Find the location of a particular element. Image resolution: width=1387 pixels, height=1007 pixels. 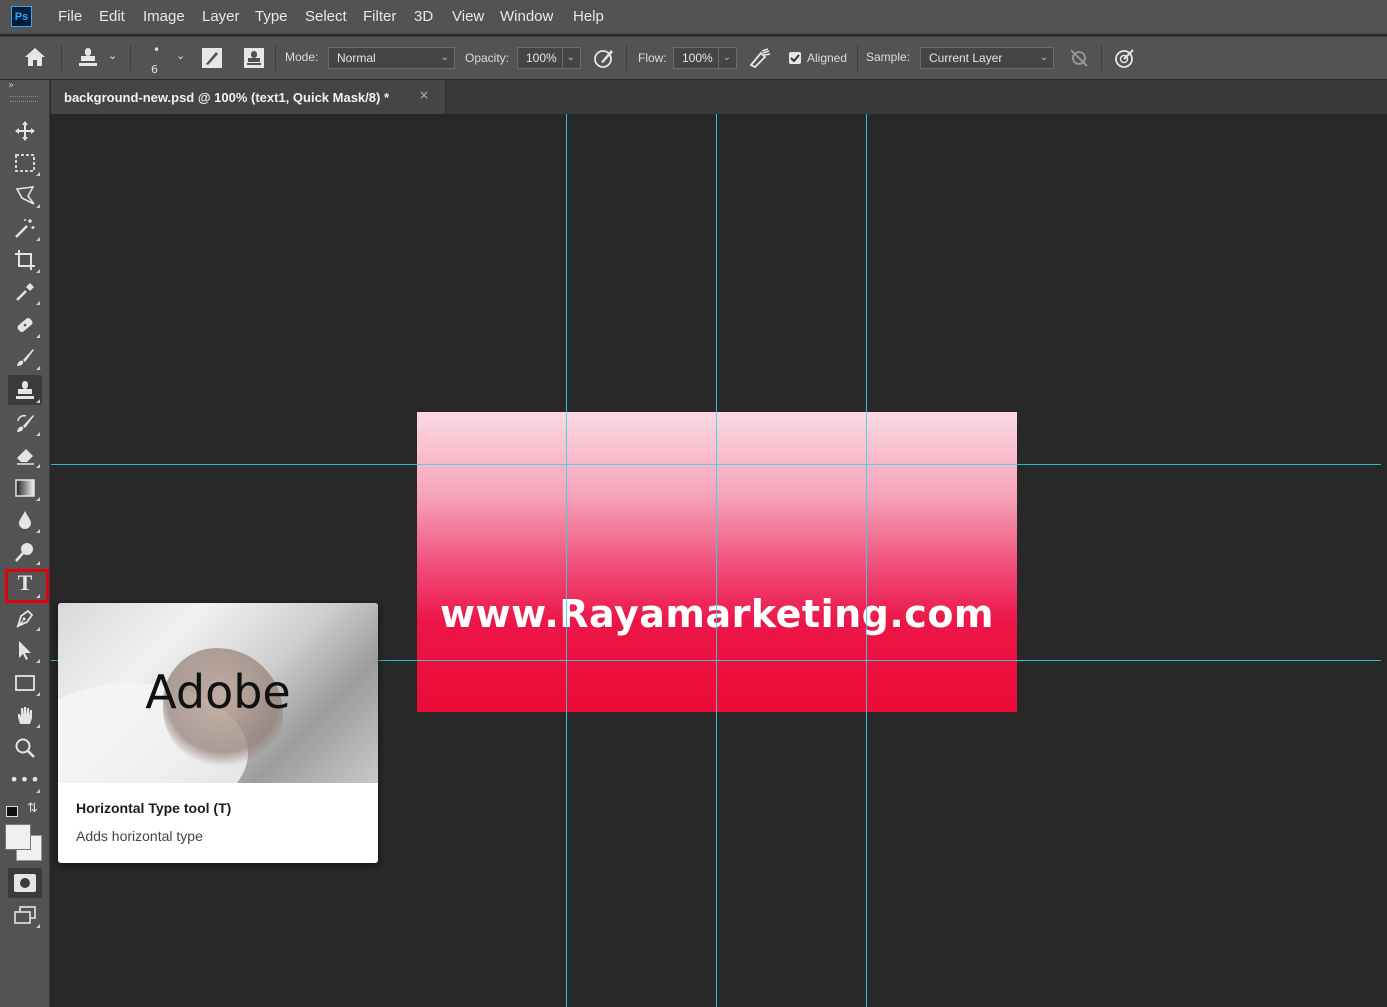

clone-source-icon is located at coordinates (254, 60).